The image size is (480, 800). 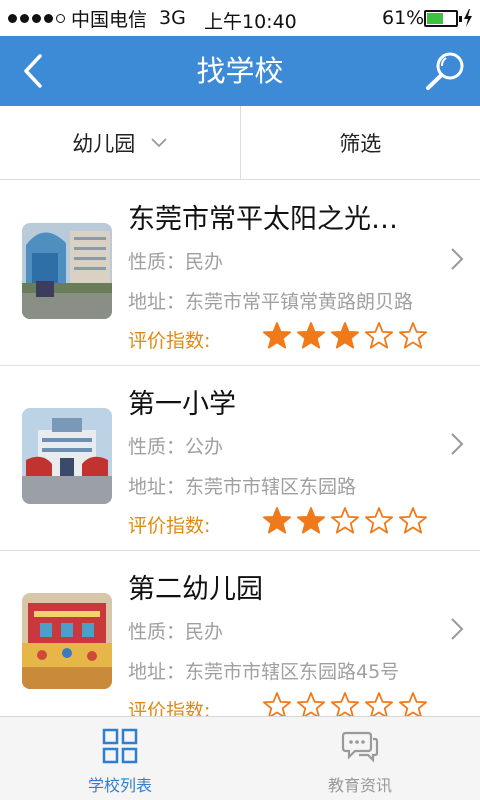 What do you see at coordinates (403, 18) in the screenshot?
I see `battery-percentage: 61%` at bounding box center [403, 18].